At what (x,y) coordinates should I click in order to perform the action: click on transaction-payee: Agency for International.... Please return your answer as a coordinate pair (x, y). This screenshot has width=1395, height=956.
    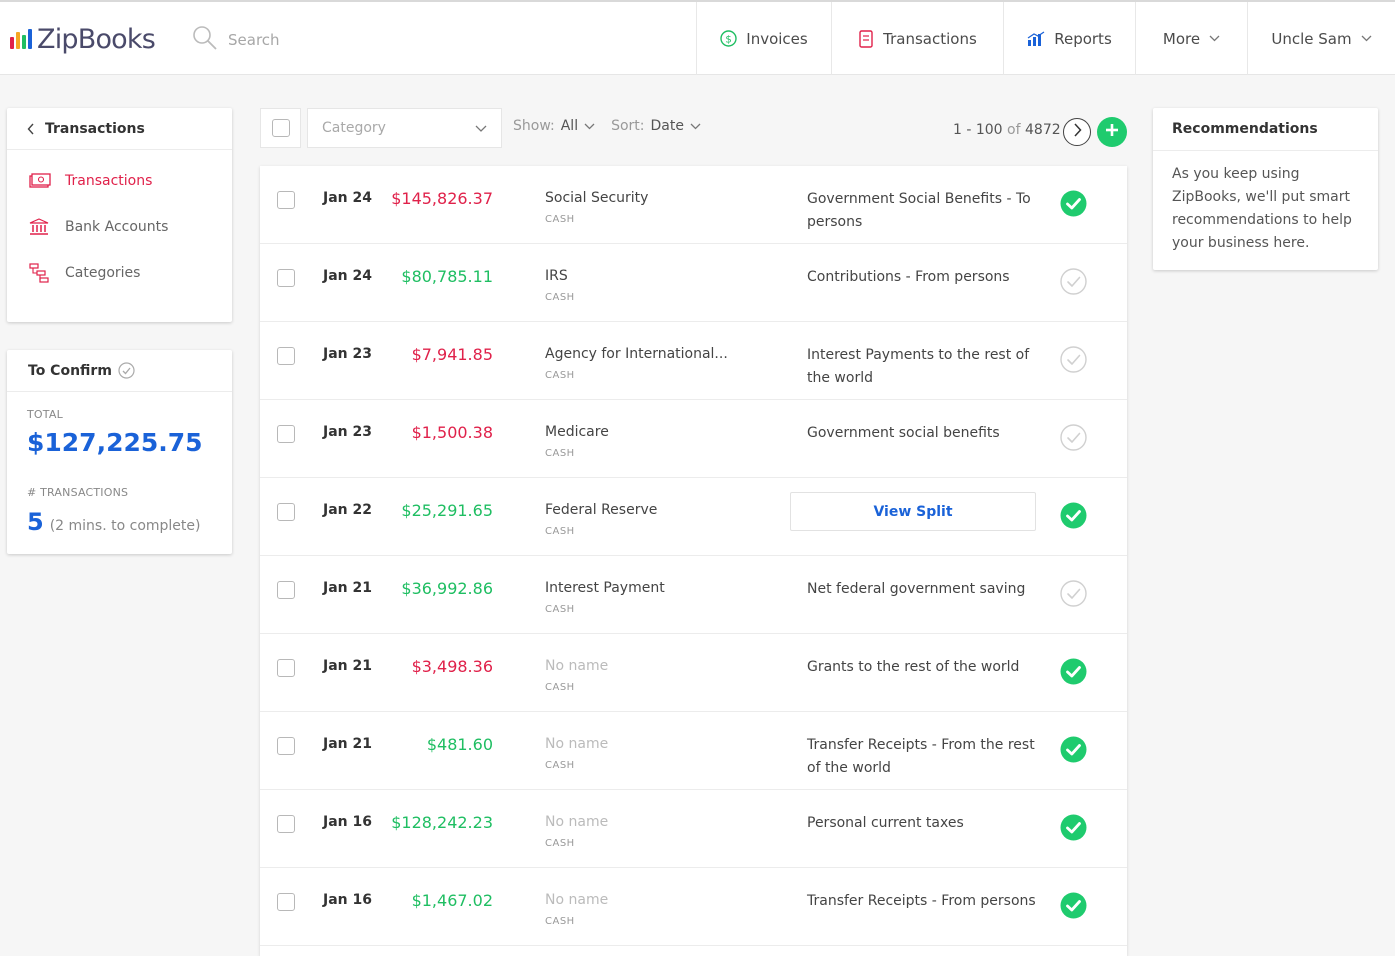
    Looking at the image, I should click on (636, 354).